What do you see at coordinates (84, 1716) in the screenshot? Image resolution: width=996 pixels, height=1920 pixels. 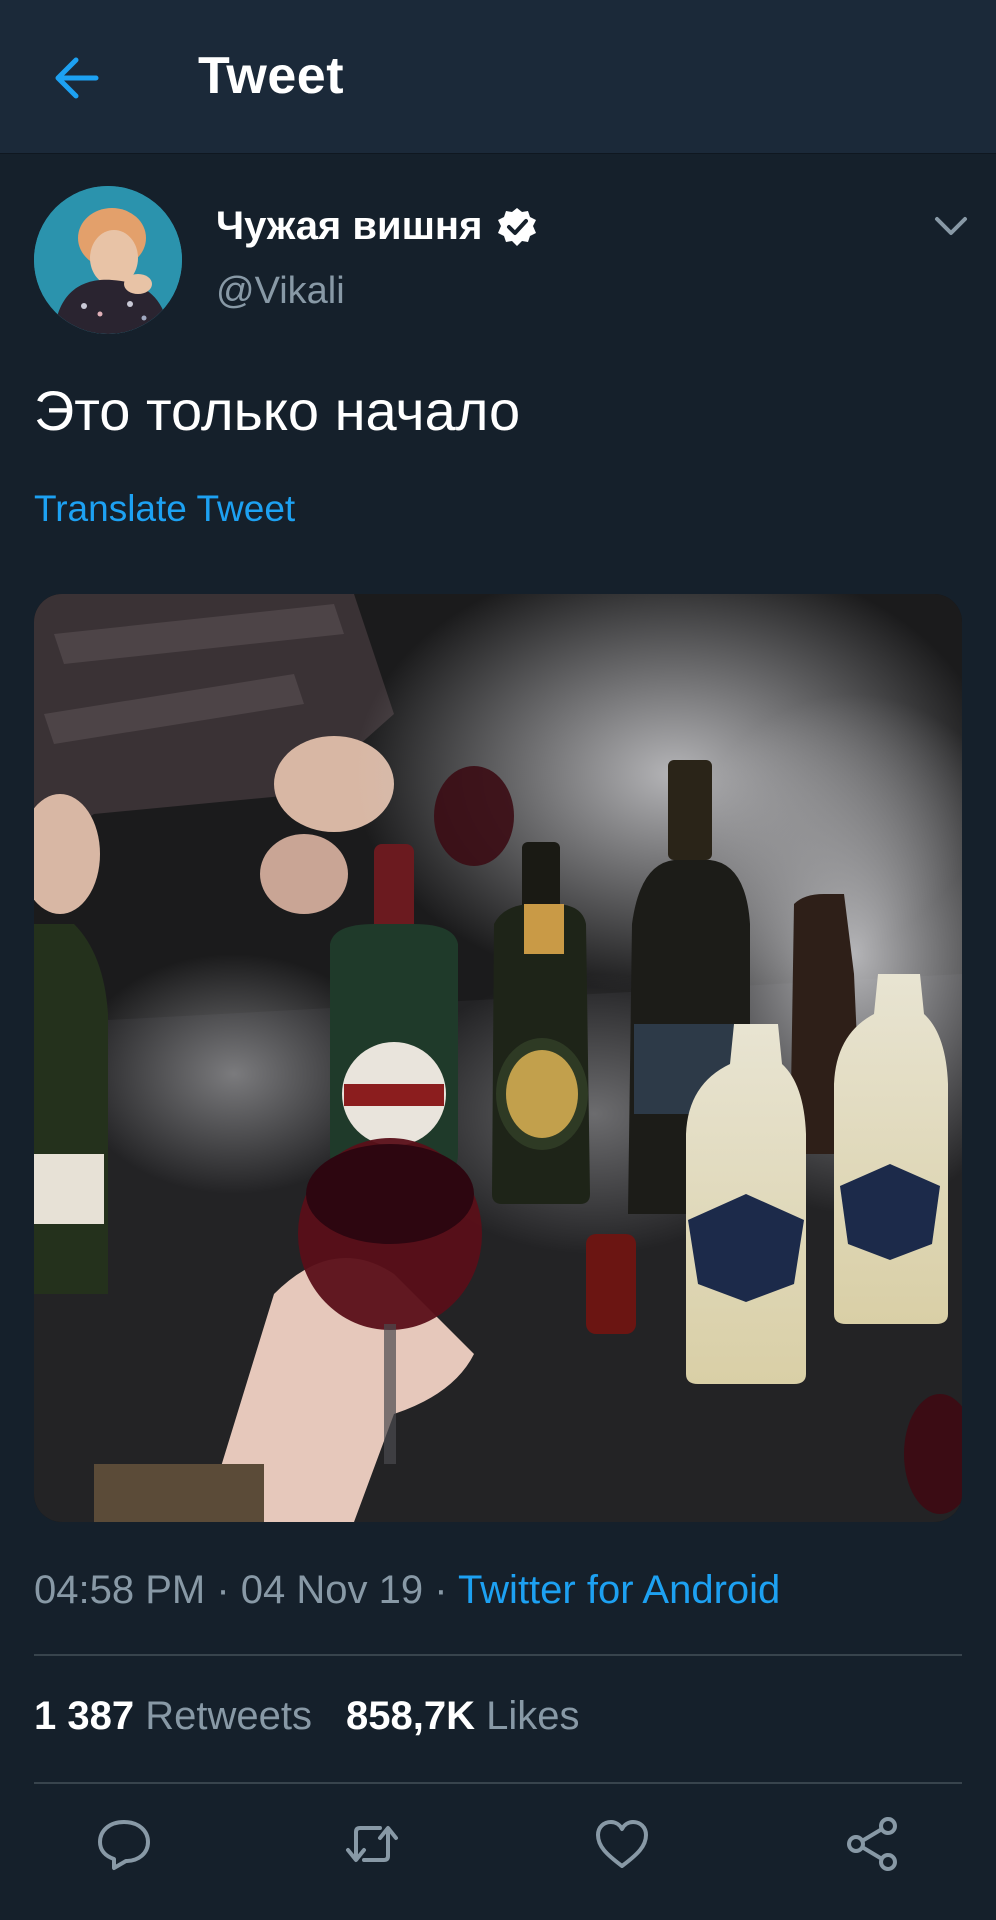 I see `retweets-count: 1 387` at bounding box center [84, 1716].